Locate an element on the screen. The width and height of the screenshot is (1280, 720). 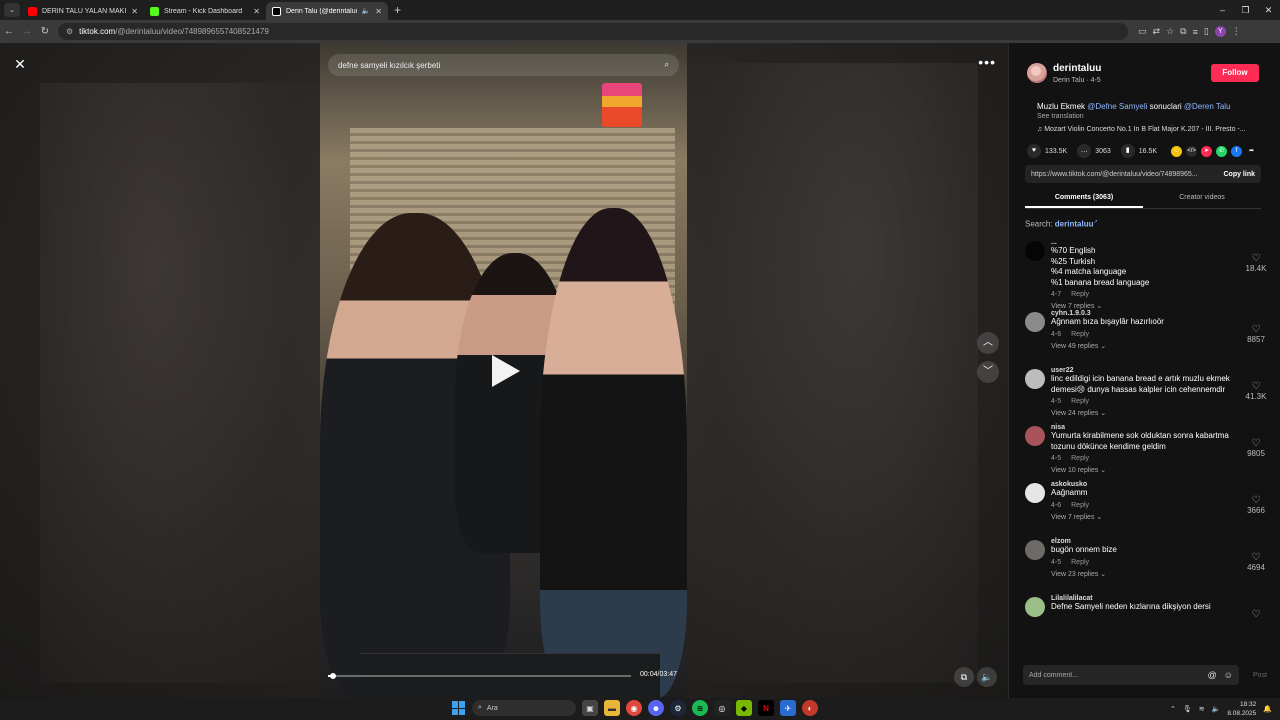
microphone-icon: 🎙 is located at coordinates (1187, 709).